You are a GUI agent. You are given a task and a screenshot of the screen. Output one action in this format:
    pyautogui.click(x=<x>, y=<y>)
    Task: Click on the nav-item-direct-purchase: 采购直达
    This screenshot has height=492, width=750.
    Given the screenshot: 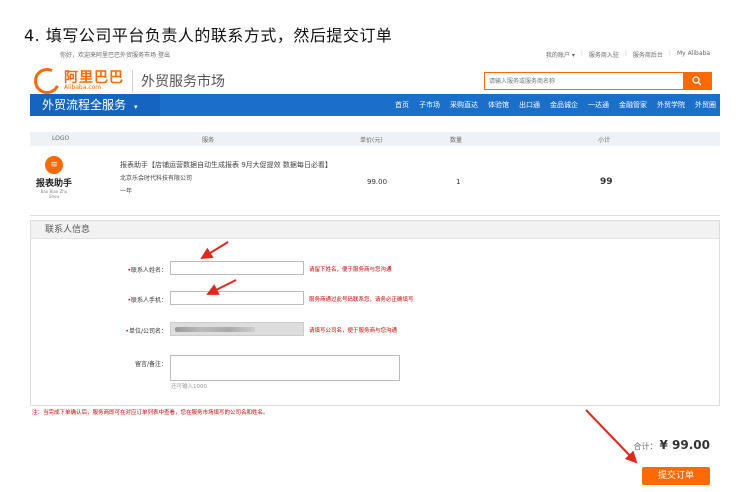 What is the action you would take?
    pyautogui.click(x=464, y=105)
    